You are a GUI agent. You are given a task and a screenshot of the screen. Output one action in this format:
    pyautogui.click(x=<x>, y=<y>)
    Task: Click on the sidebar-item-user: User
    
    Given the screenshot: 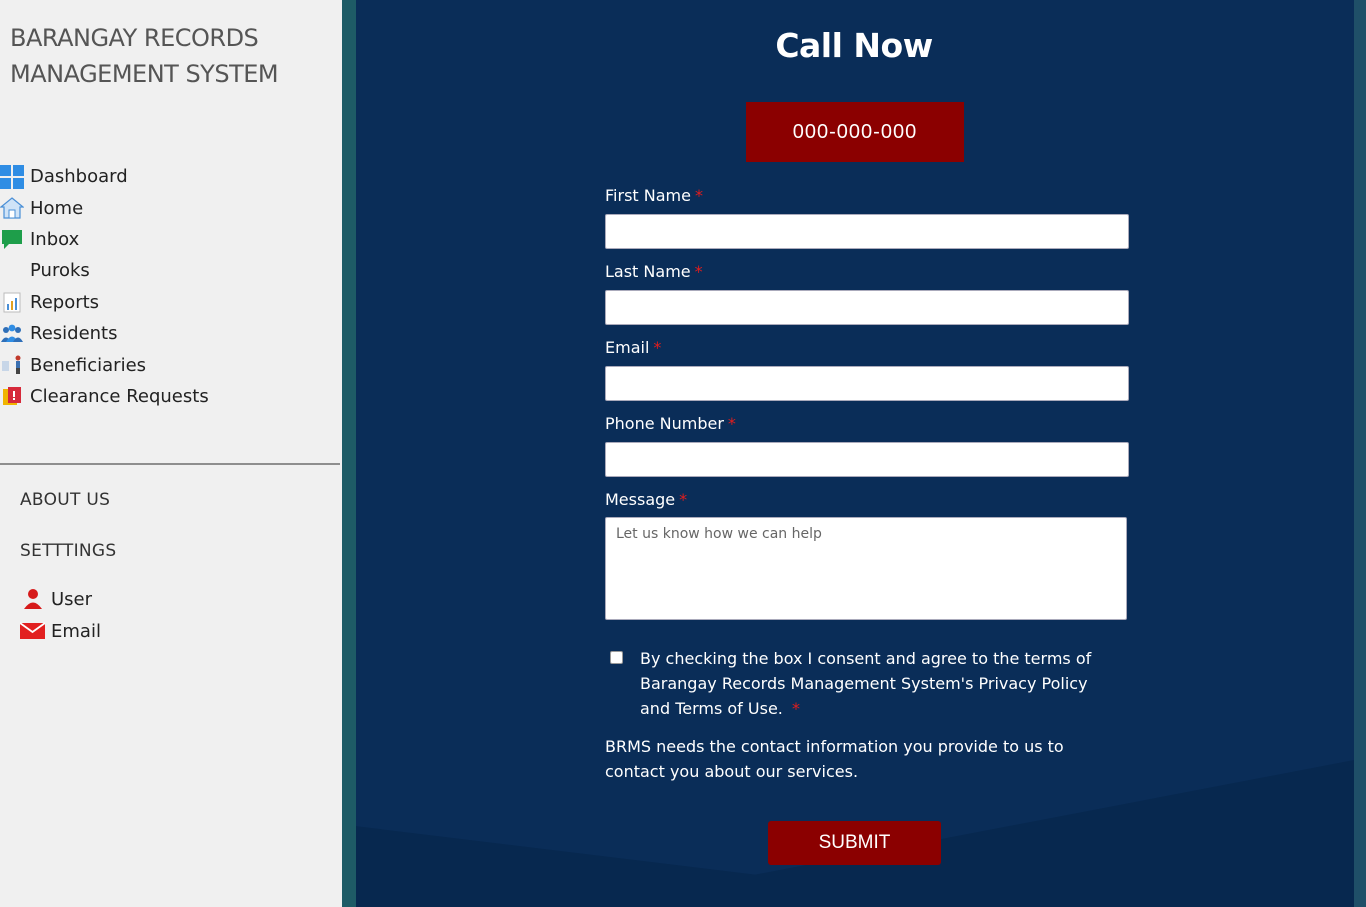 What is the action you would take?
    pyautogui.click(x=56, y=599)
    